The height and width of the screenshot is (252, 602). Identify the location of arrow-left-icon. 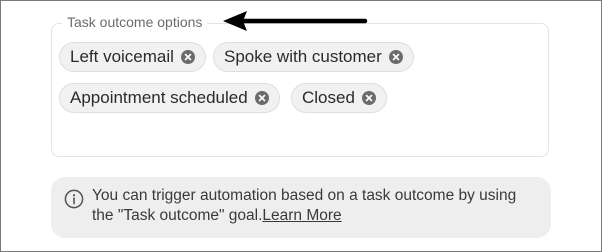
(295, 21).